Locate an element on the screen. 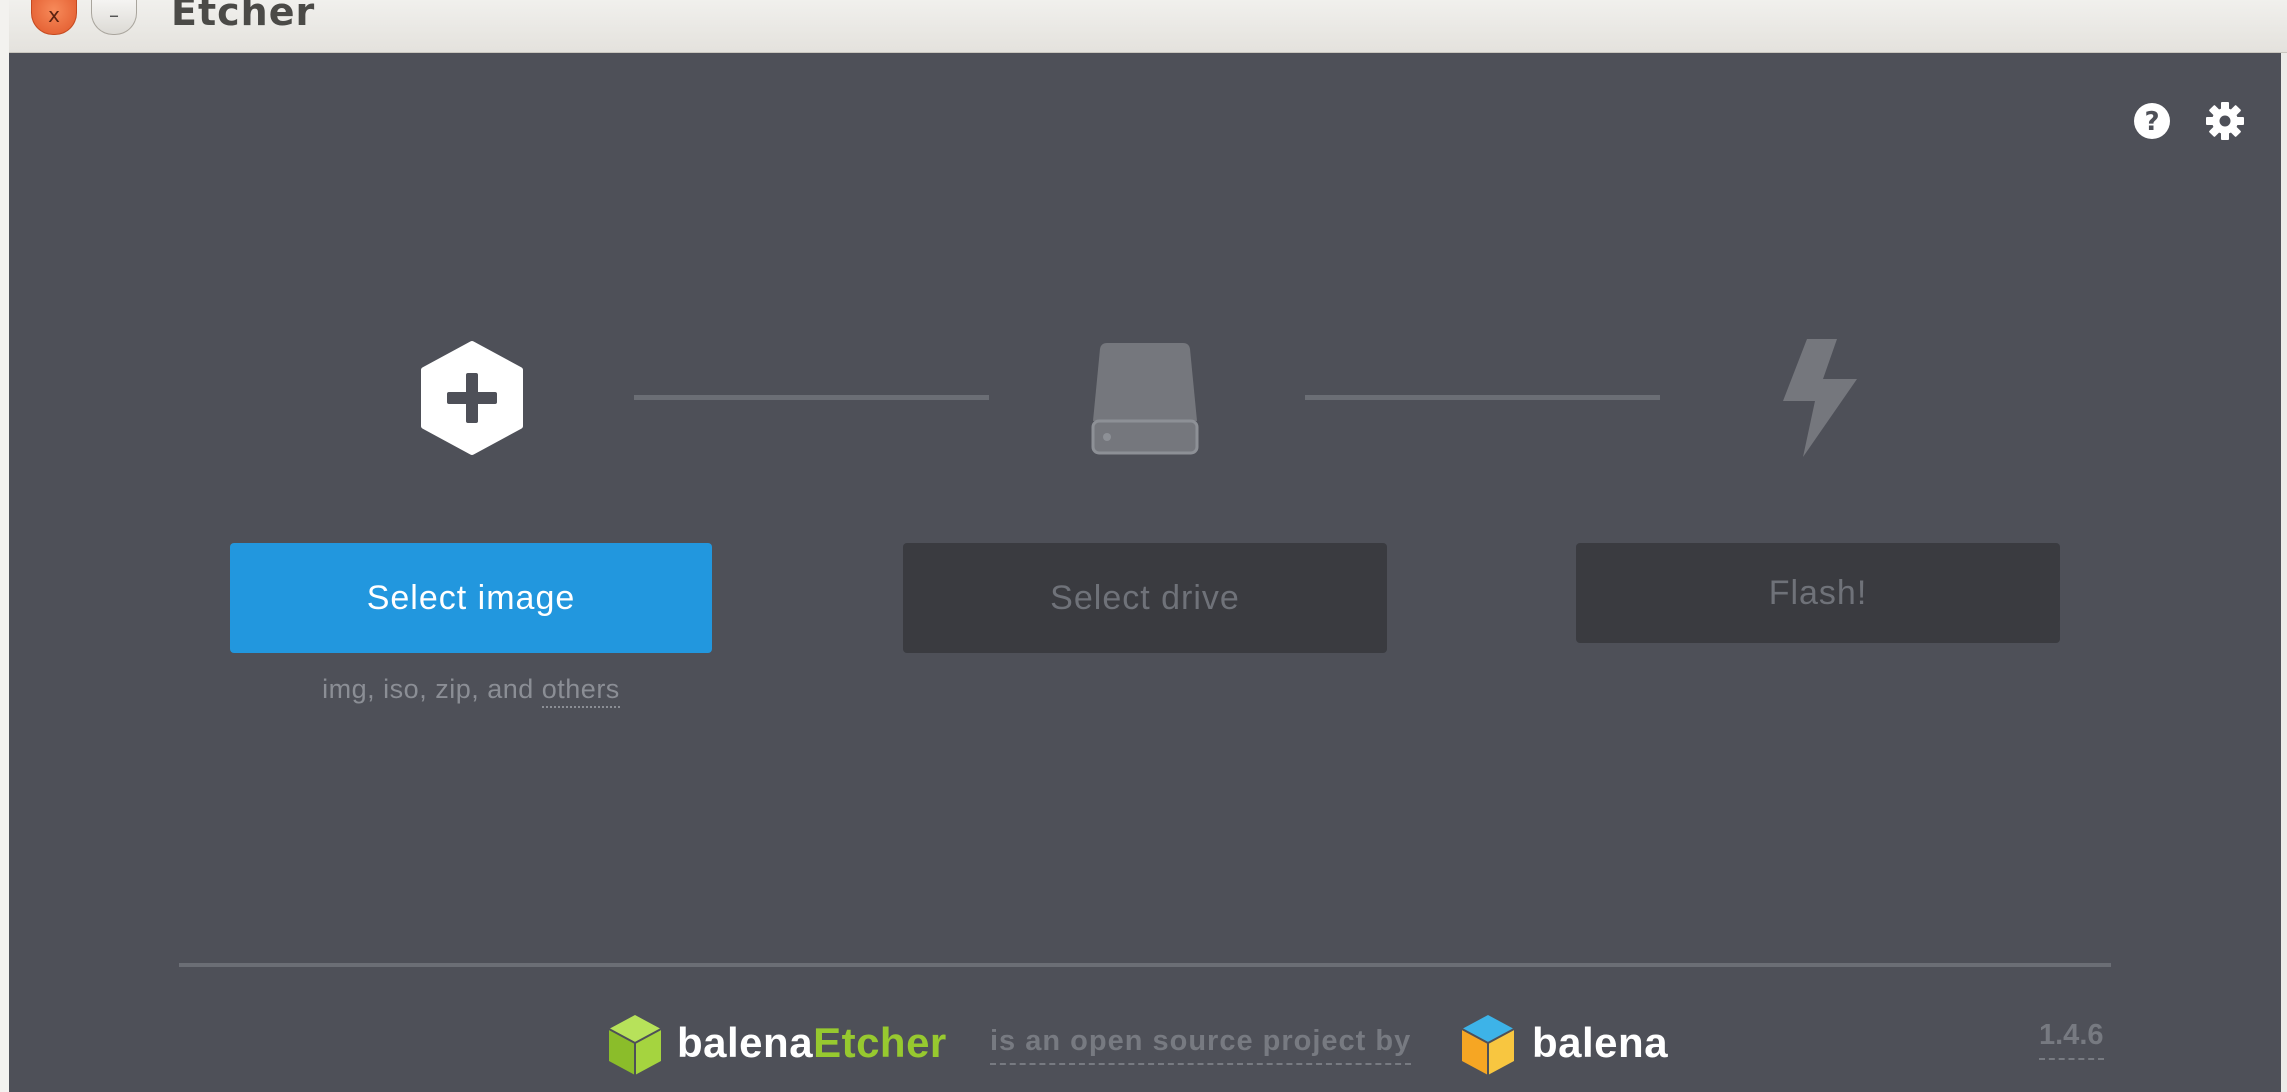 The width and height of the screenshot is (2287, 1092). window-minimize-button: – is located at coordinates (114, 17).